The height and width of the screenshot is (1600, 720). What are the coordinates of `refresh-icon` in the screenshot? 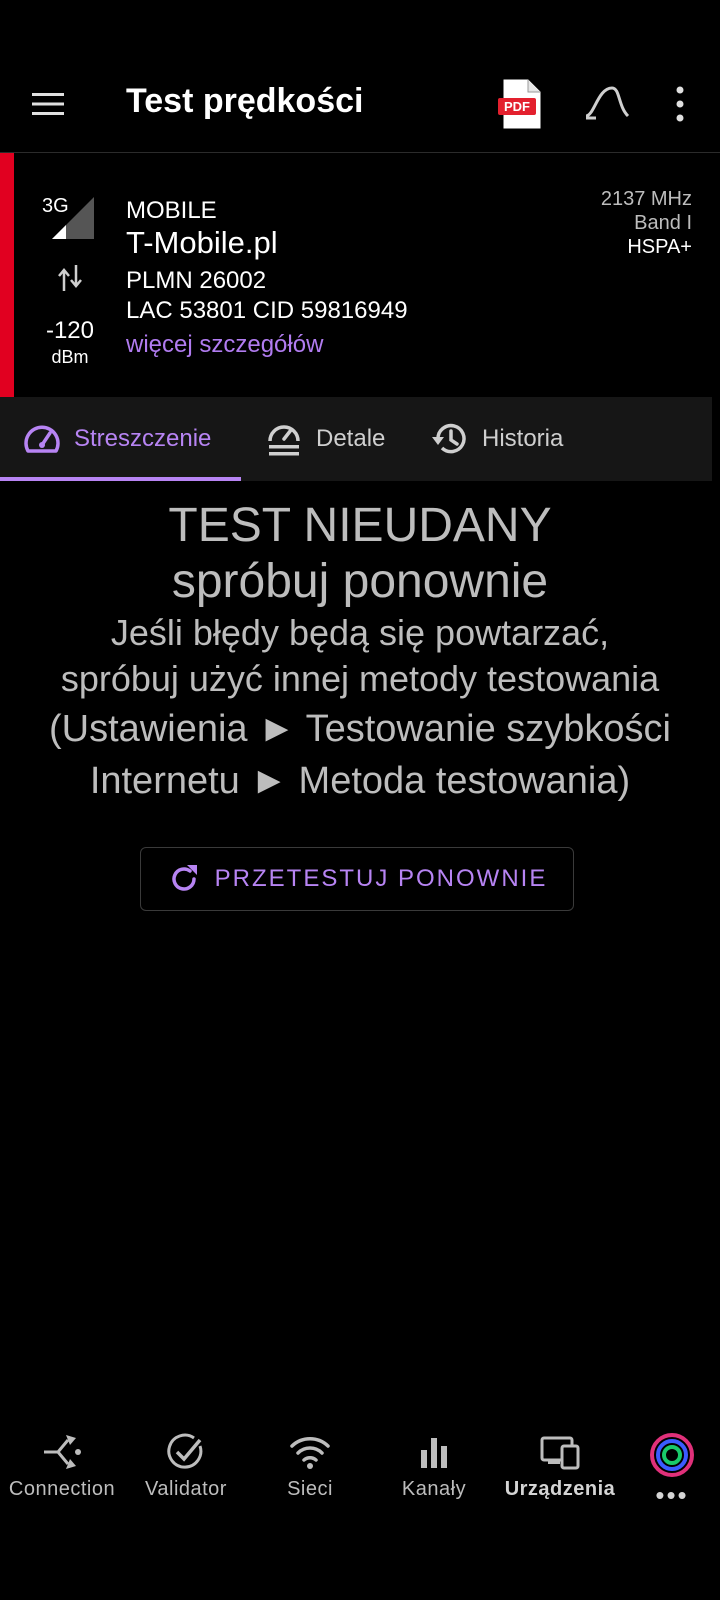 It's located at (184, 878).